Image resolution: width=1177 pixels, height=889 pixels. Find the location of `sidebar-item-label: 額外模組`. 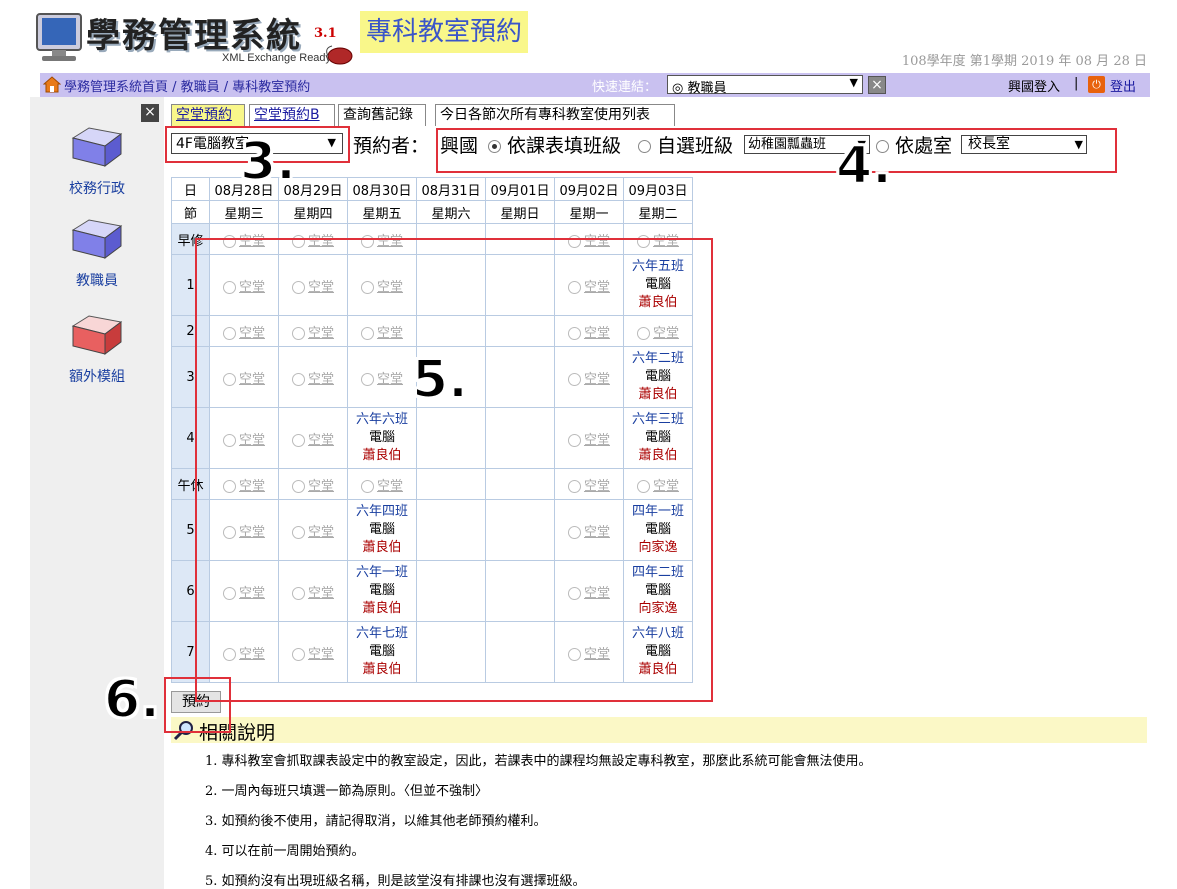

sidebar-item-label: 額外模組 is located at coordinates (97, 377).